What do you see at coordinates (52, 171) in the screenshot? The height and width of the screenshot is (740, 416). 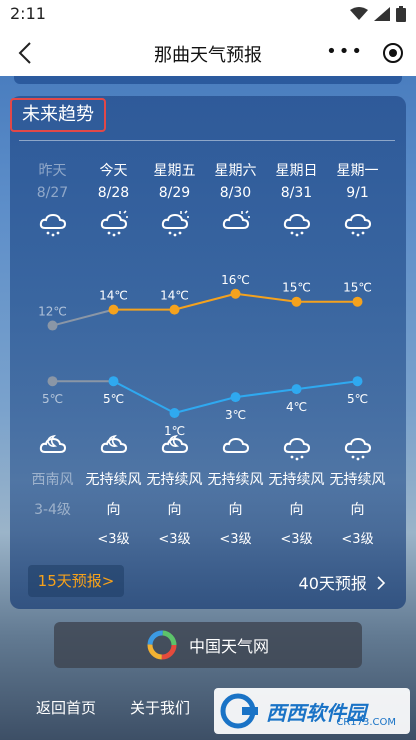 I see `day-label: 昨天` at bounding box center [52, 171].